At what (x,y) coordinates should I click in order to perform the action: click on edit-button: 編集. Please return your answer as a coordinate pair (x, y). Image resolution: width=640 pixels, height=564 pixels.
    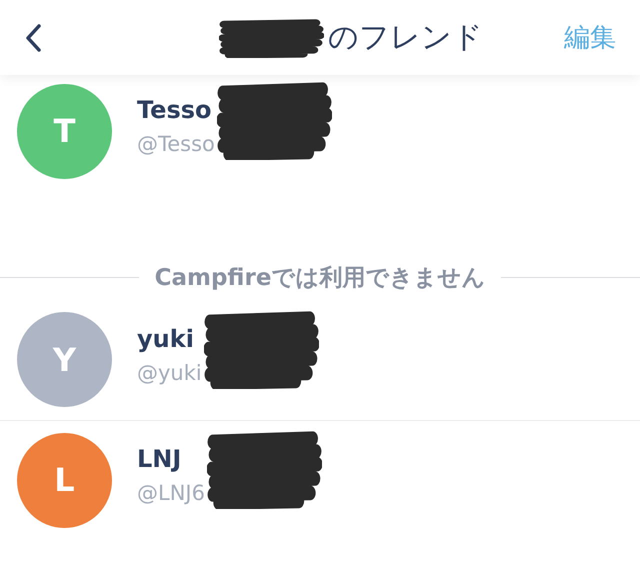
    Looking at the image, I should click on (590, 37).